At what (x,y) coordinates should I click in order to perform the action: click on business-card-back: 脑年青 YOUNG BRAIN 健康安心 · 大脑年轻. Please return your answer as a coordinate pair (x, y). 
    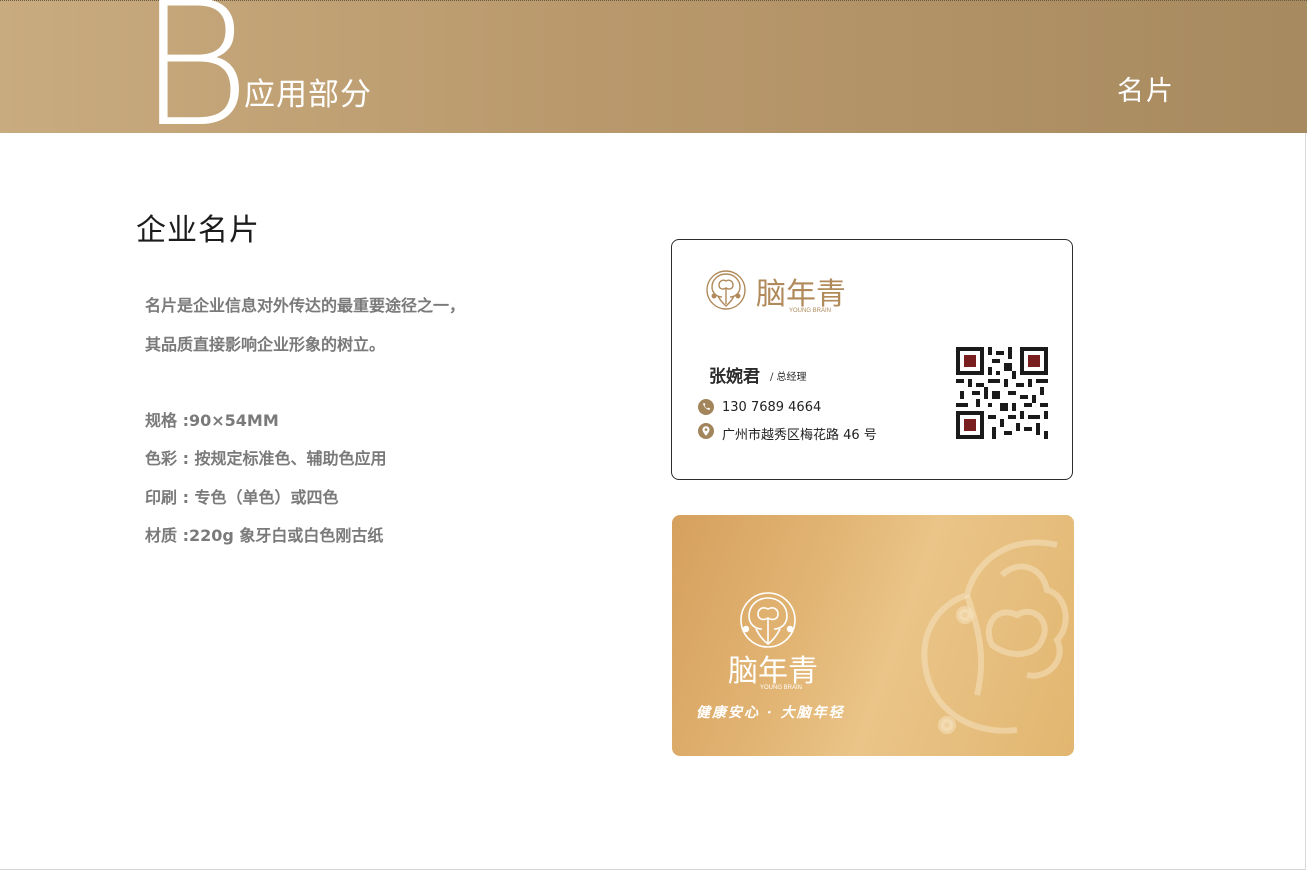
    Looking at the image, I should click on (873, 635).